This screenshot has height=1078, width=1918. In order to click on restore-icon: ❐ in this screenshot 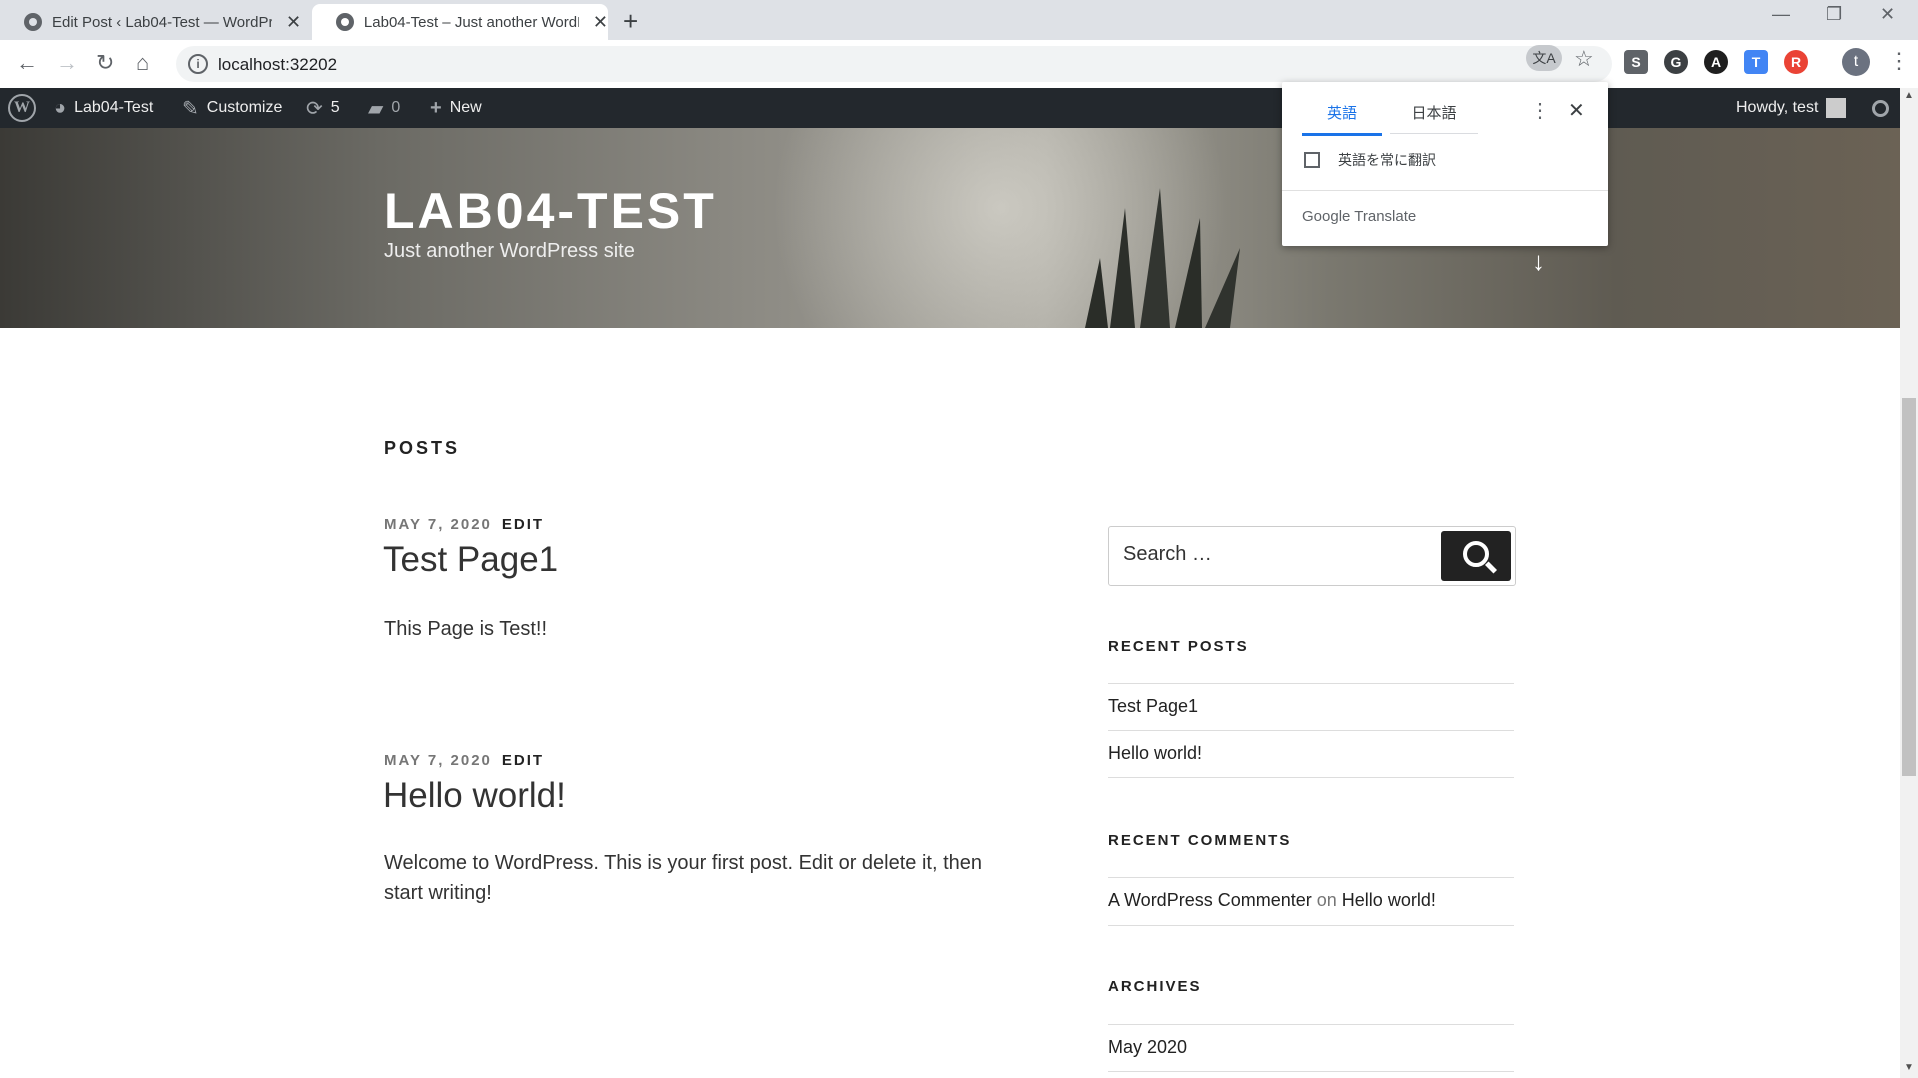, I will do `click(1834, 14)`.